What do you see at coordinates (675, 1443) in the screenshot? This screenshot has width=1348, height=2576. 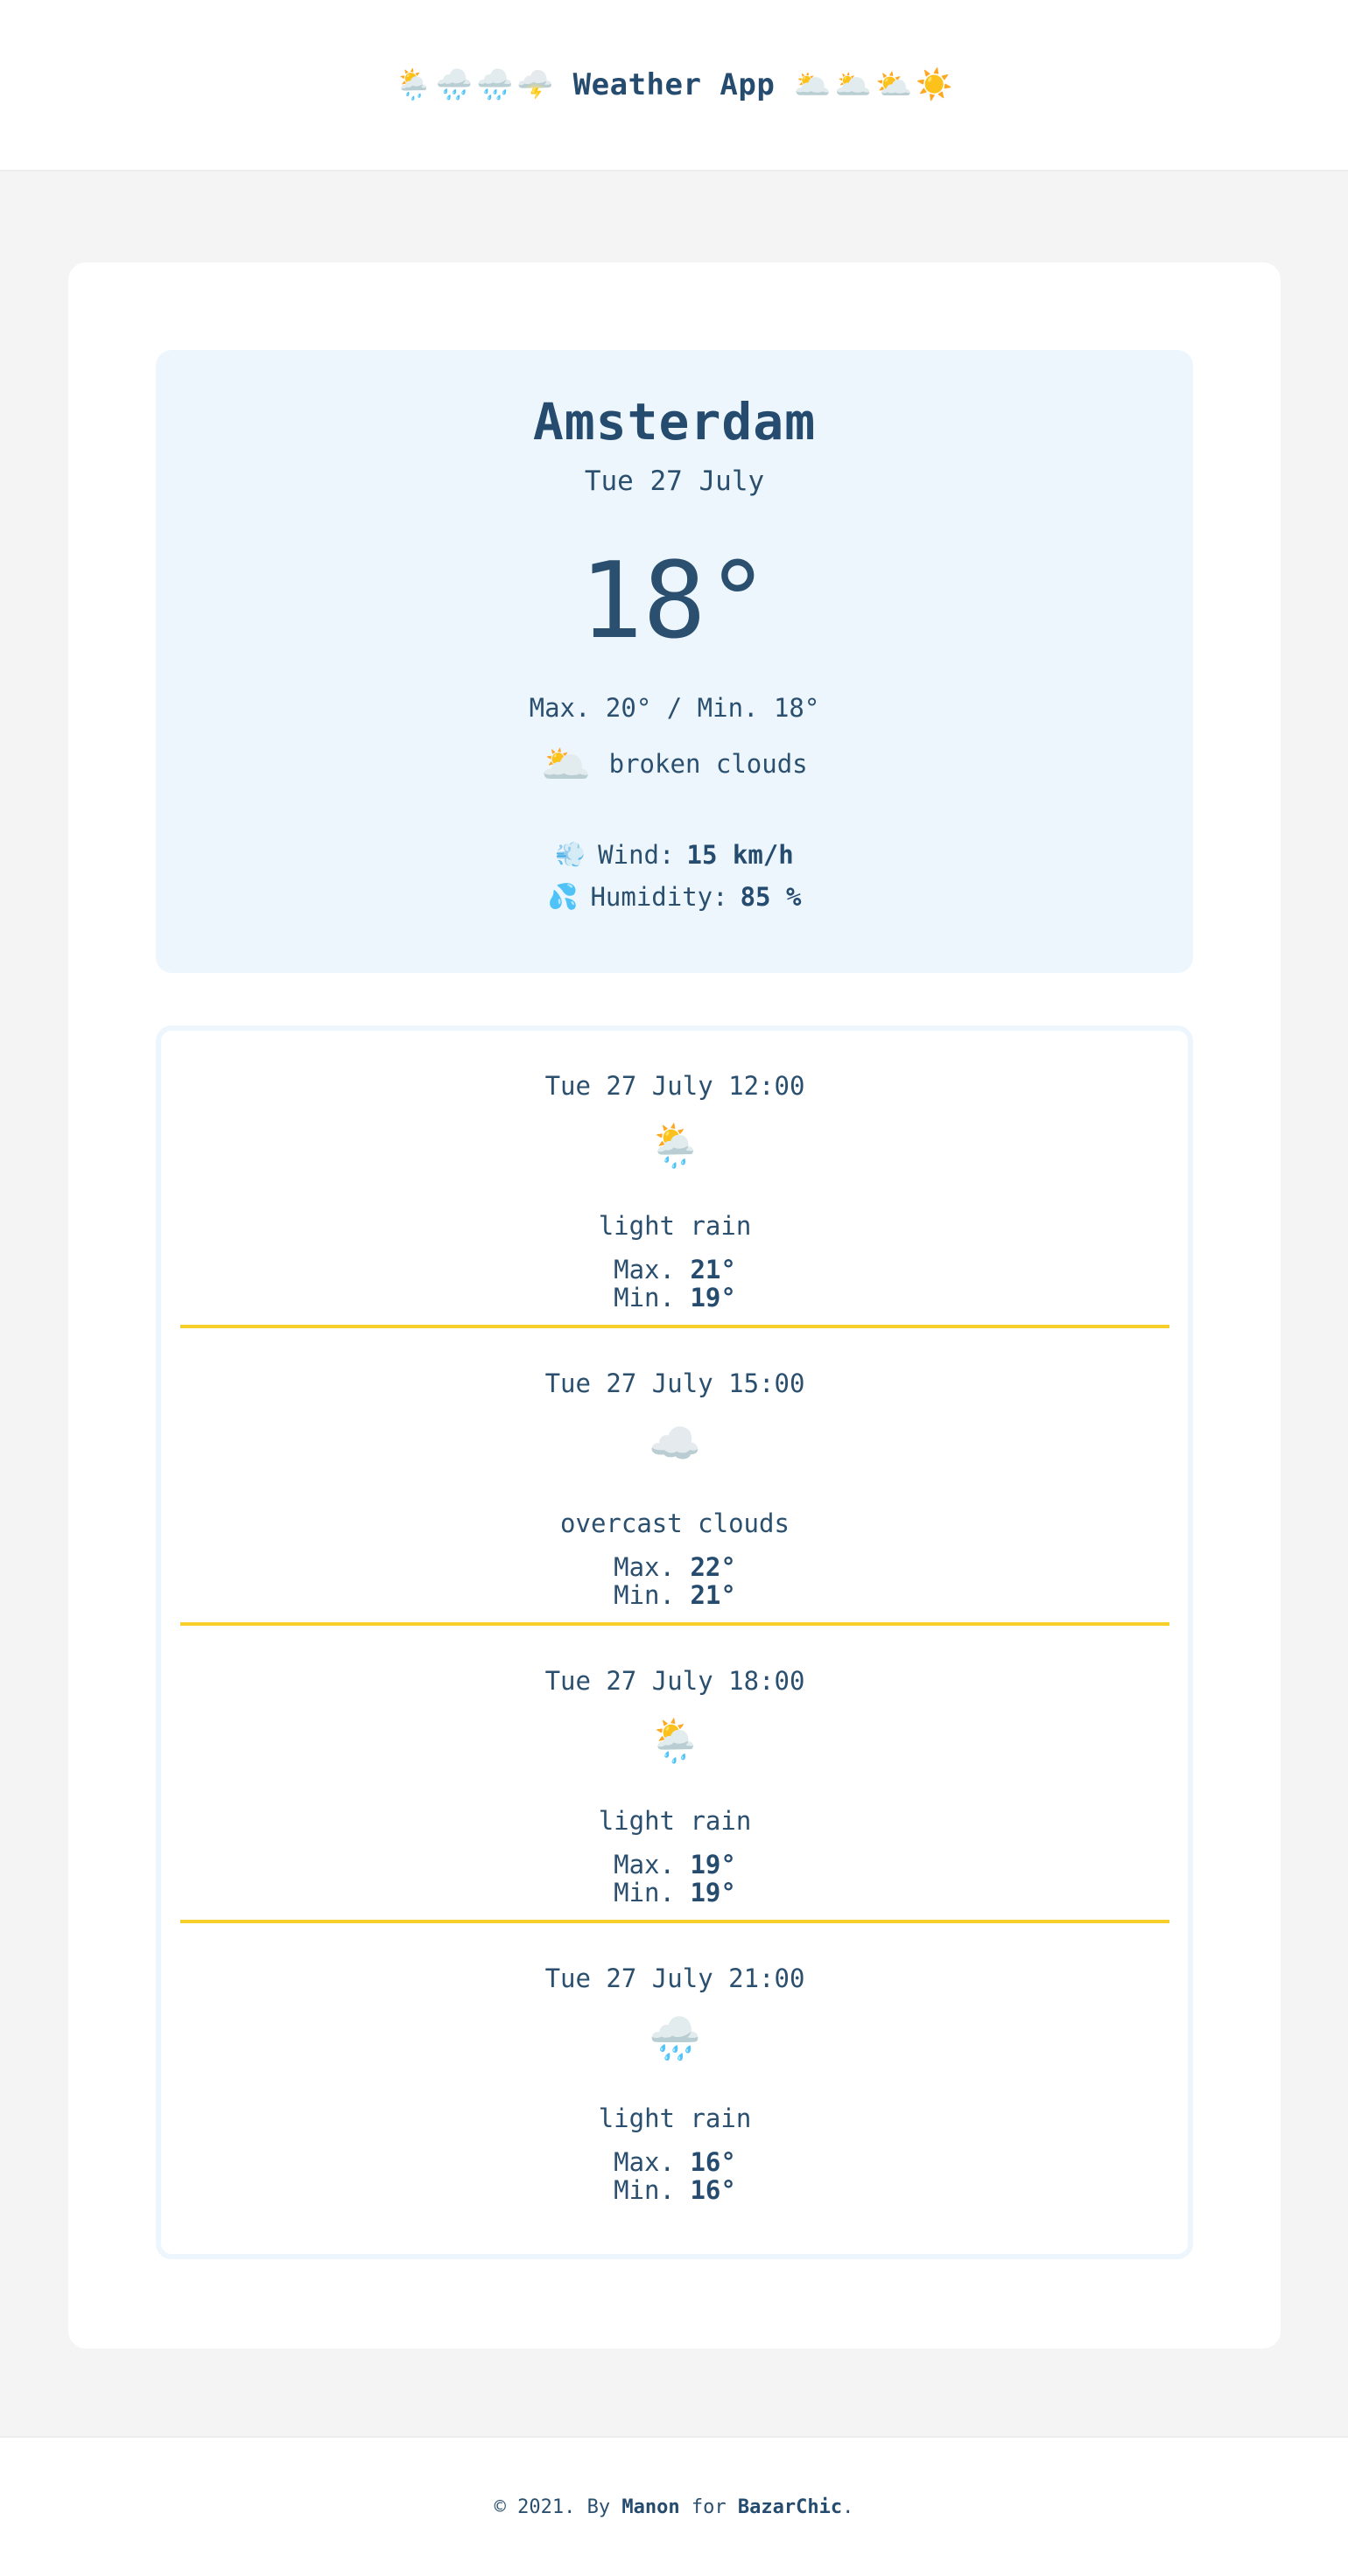 I see `overcast-clouds-icon: ☁️` at bounding box center [675, 1443].